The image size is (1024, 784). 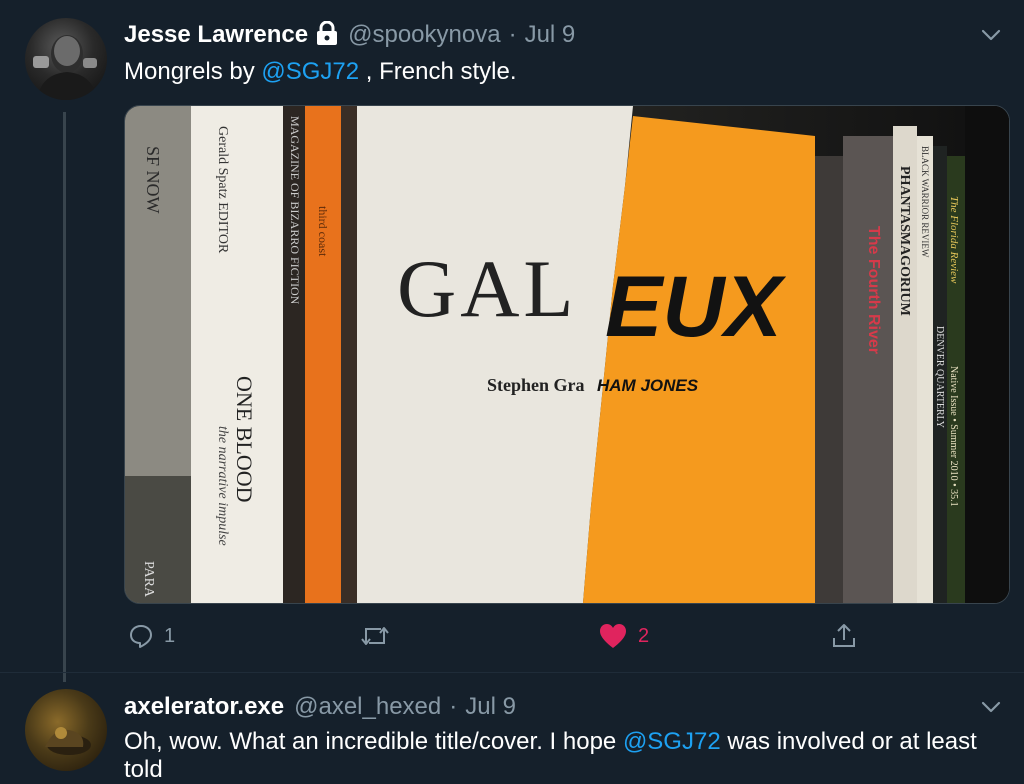 I want to click on spine-label: The Fourth River, so click(x=873, y=290).